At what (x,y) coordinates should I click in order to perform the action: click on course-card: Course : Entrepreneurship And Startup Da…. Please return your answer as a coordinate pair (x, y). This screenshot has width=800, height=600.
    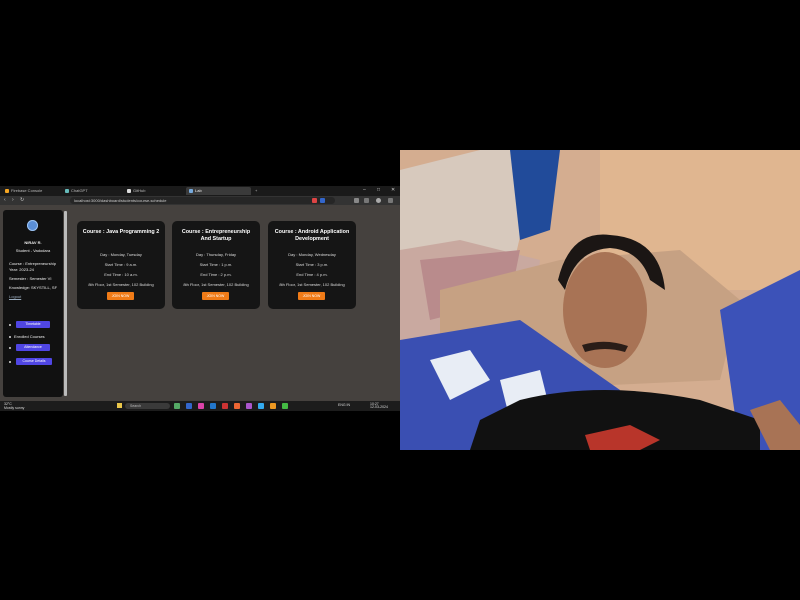
    Looking at the image, I should click on (216, 265).